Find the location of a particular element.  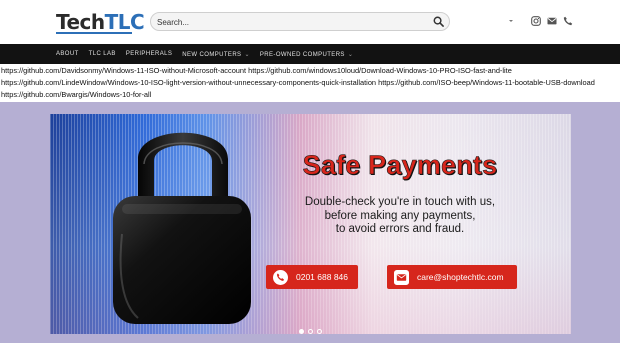

header-icons is located at coordinates (541, 21).